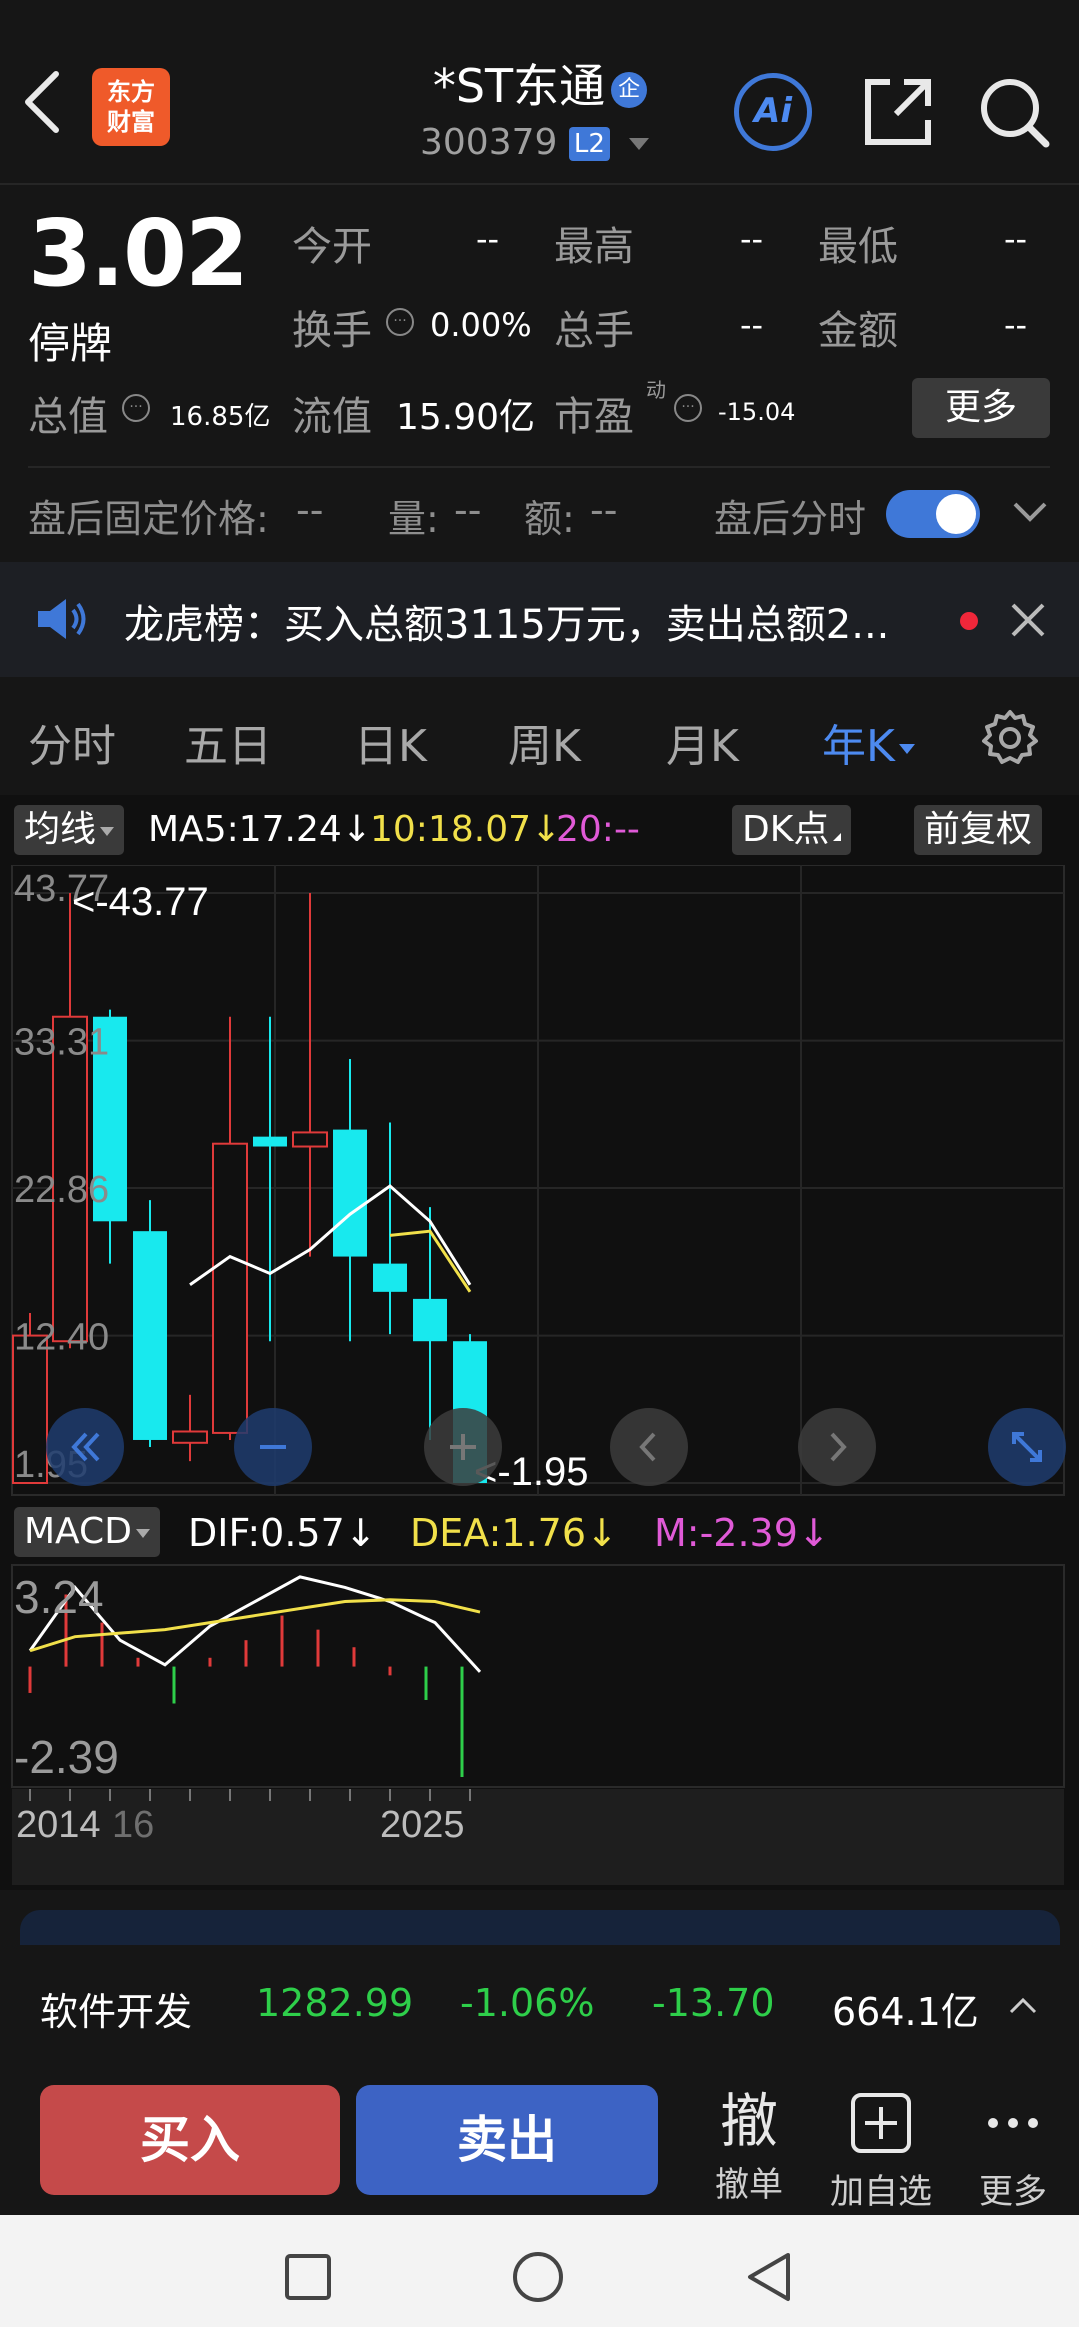  What do you see at coordinates (78, 1531) in the screenshot?
I see `macd-select-label: MACD` at bounding box center [78, 1531].